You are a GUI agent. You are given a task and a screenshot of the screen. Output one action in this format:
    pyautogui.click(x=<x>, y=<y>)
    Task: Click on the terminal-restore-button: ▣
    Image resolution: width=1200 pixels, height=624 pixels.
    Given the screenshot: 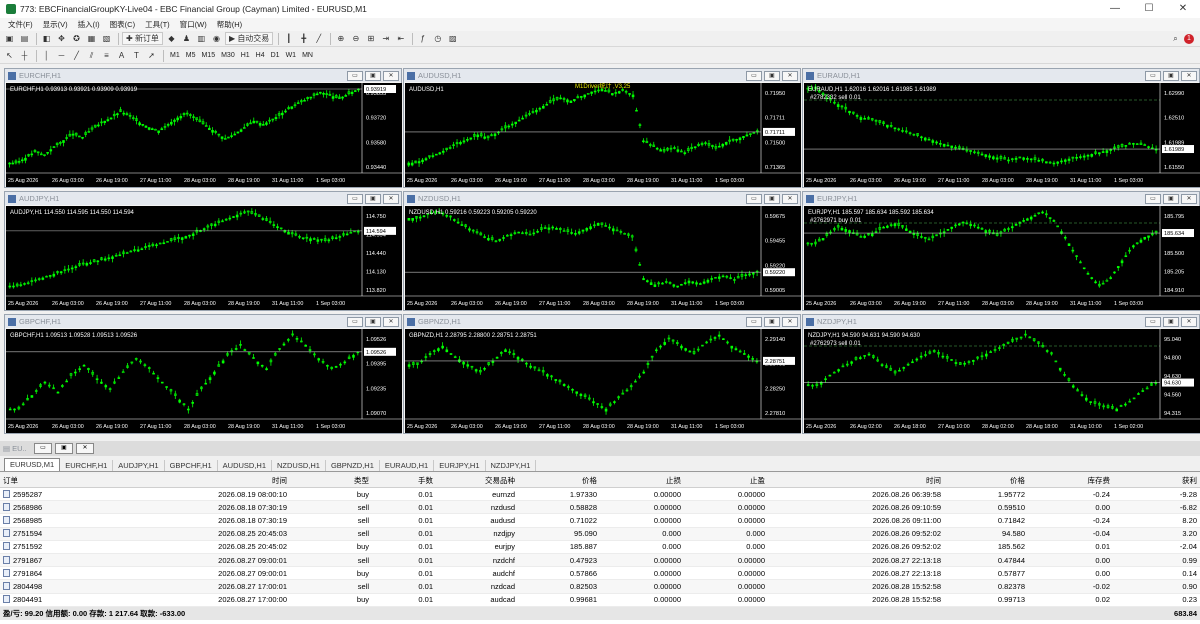 What is the action you would take?
    pyautogui.click(x=64, y=448)
    